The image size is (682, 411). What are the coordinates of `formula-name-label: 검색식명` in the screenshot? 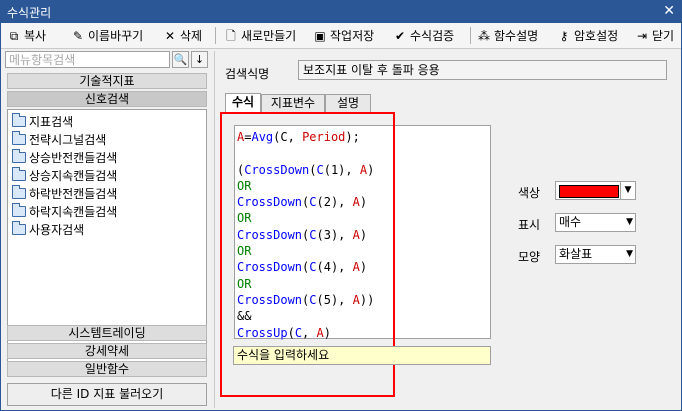 It's located at (247, 74).